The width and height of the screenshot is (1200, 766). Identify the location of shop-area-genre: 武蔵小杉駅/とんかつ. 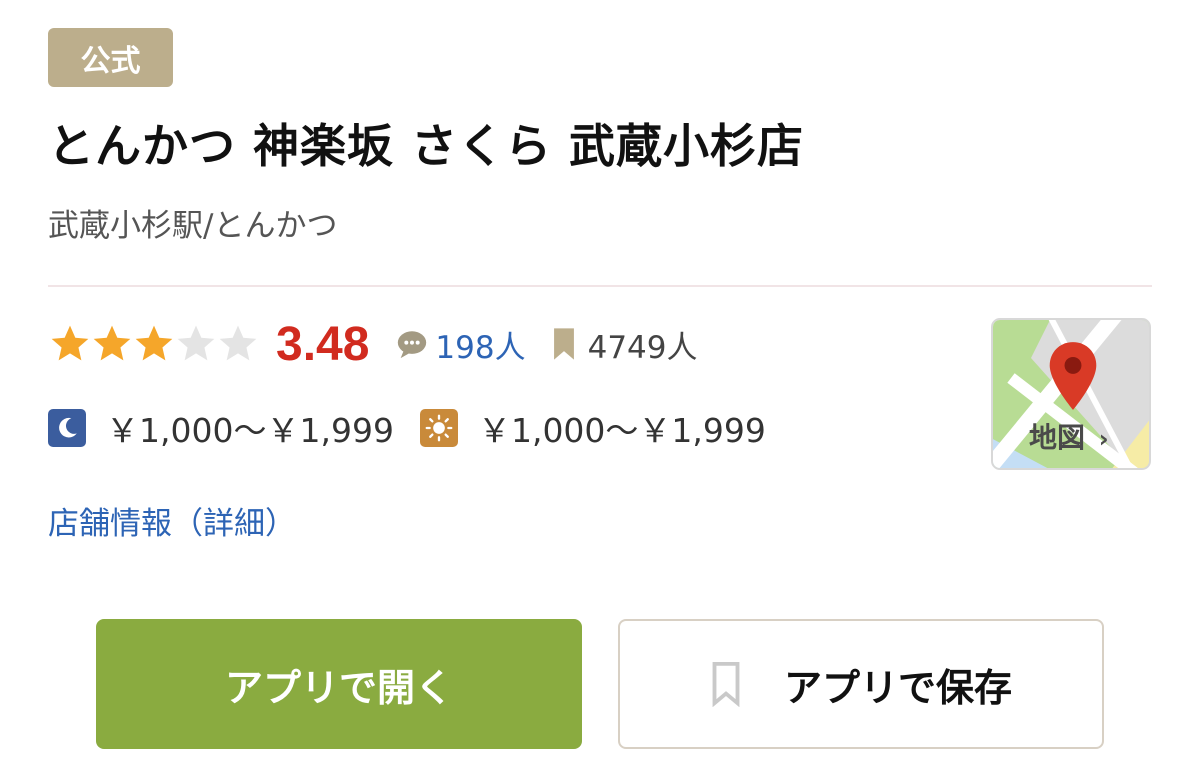
(193, 226).